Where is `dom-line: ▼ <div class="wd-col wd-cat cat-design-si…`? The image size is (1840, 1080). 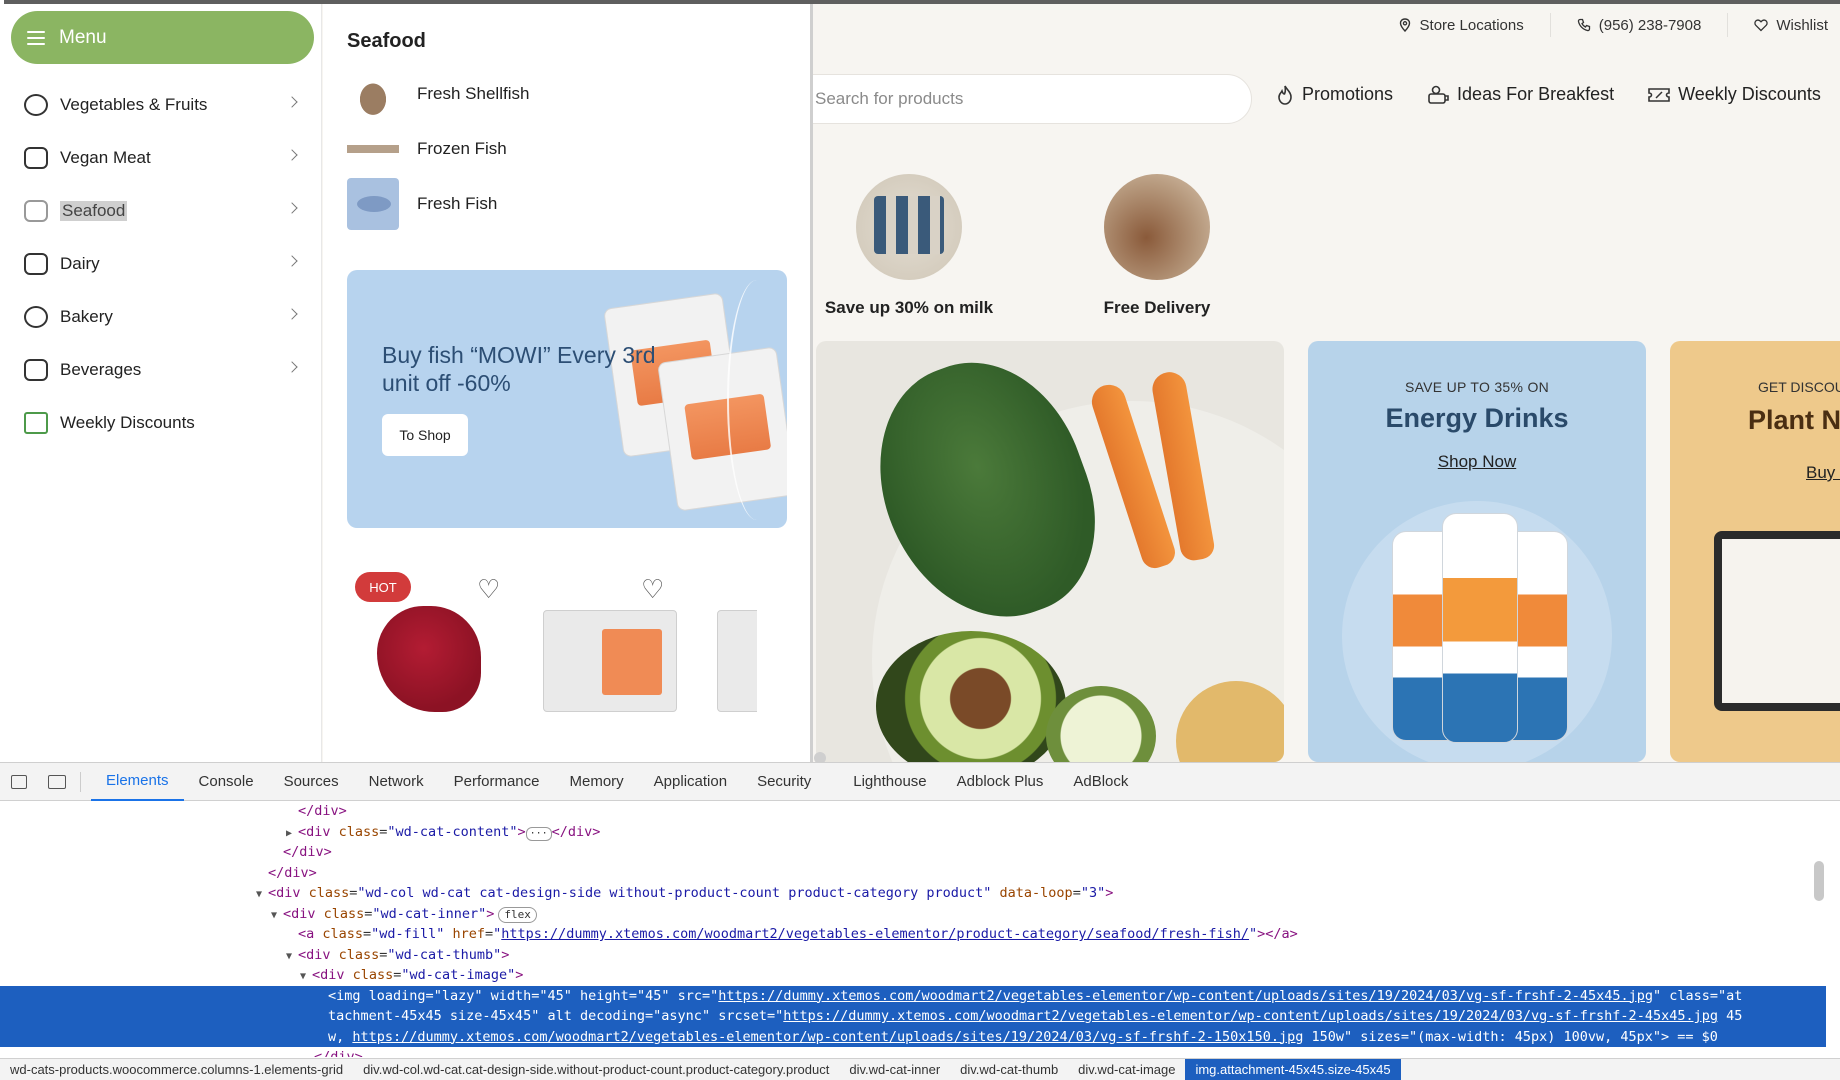
dom-line: ▼ <div class="wd-col wd-cat cat-design-si… is located at coordinates (913, 893).